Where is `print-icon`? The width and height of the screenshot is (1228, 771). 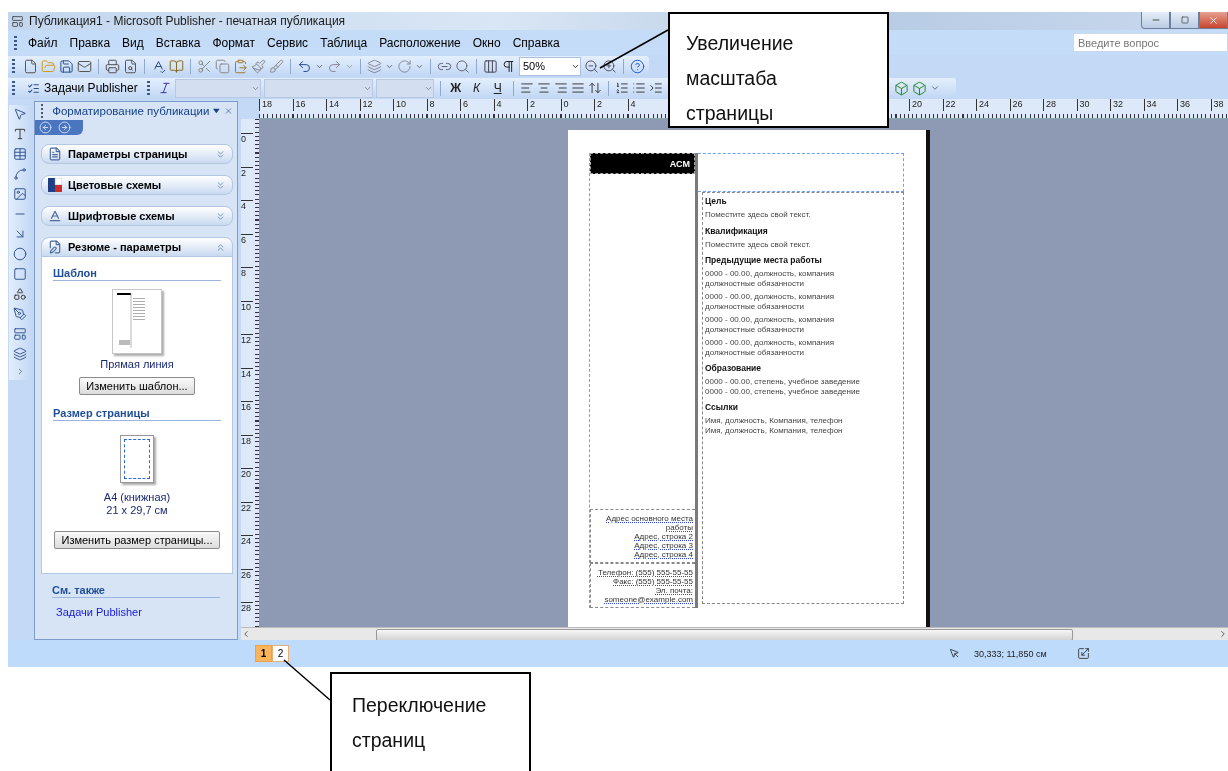 print-icon is located at coordinates (112, 66).